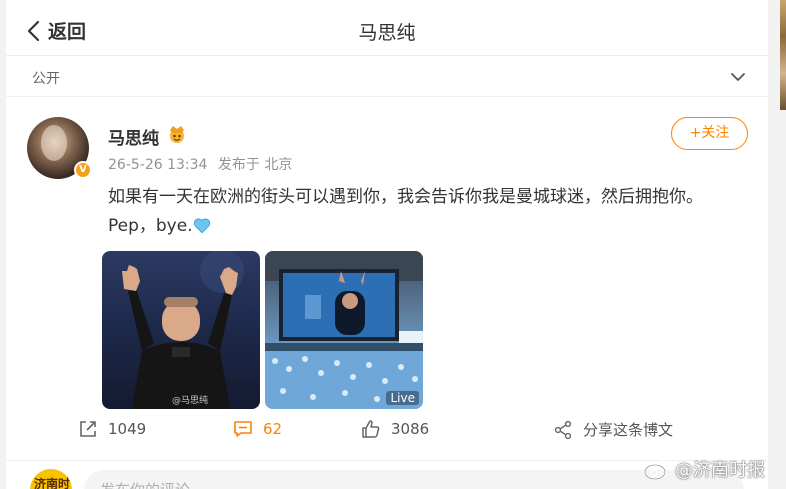 This screenshot has height=489, width=786. Describe the element at coordinates (720, 470) in the screenshot. I see `watermark-text: @济南时报` at that location.